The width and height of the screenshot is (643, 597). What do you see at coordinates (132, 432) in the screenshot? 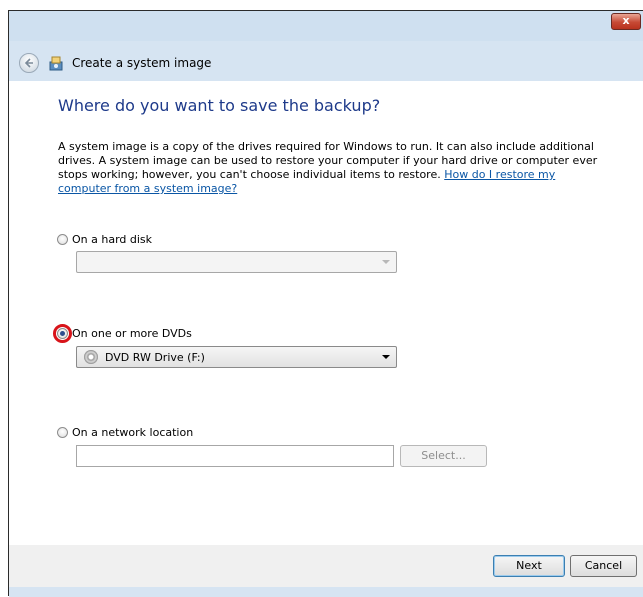
I see `network-label: On a network location` at bounding box center [132, 432].